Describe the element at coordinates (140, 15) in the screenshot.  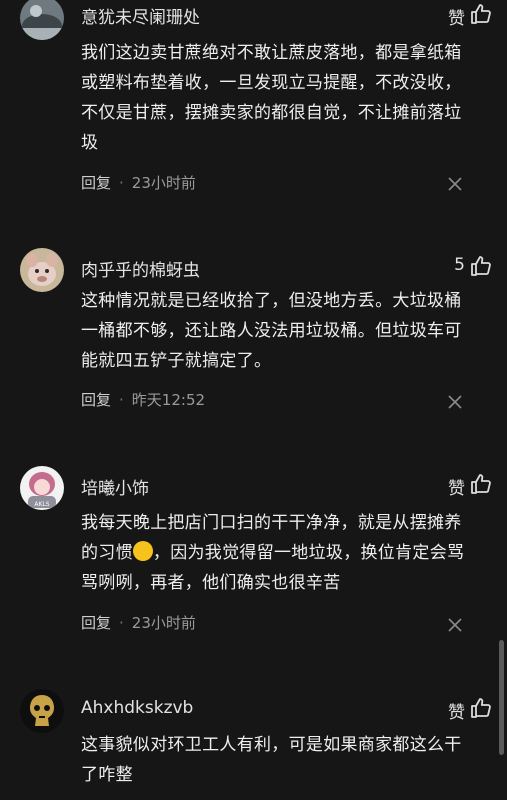
I see `comment-author: 意犹未尽阑珊处` at that location.